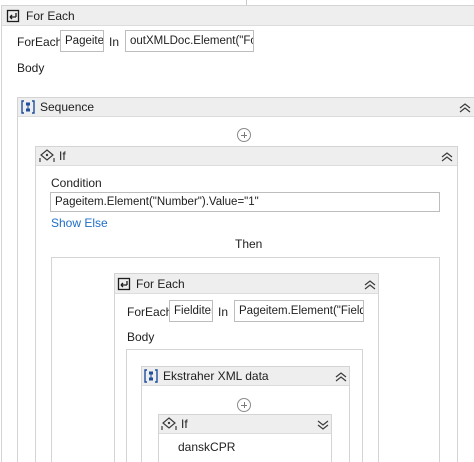  I want to click on if-title: If, so click(62, 156).